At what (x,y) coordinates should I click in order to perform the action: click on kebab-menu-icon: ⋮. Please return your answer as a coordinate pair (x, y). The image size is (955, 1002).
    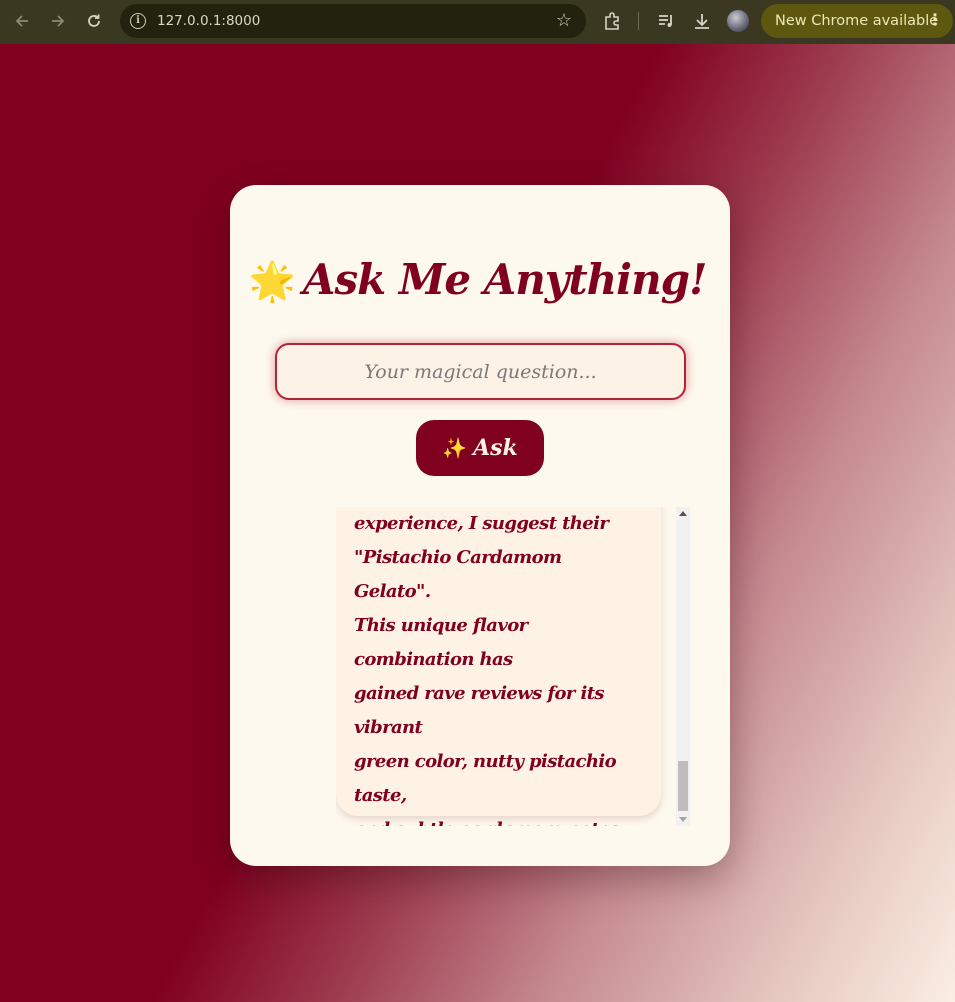
    Looking at the image, I should click on (935, 19).